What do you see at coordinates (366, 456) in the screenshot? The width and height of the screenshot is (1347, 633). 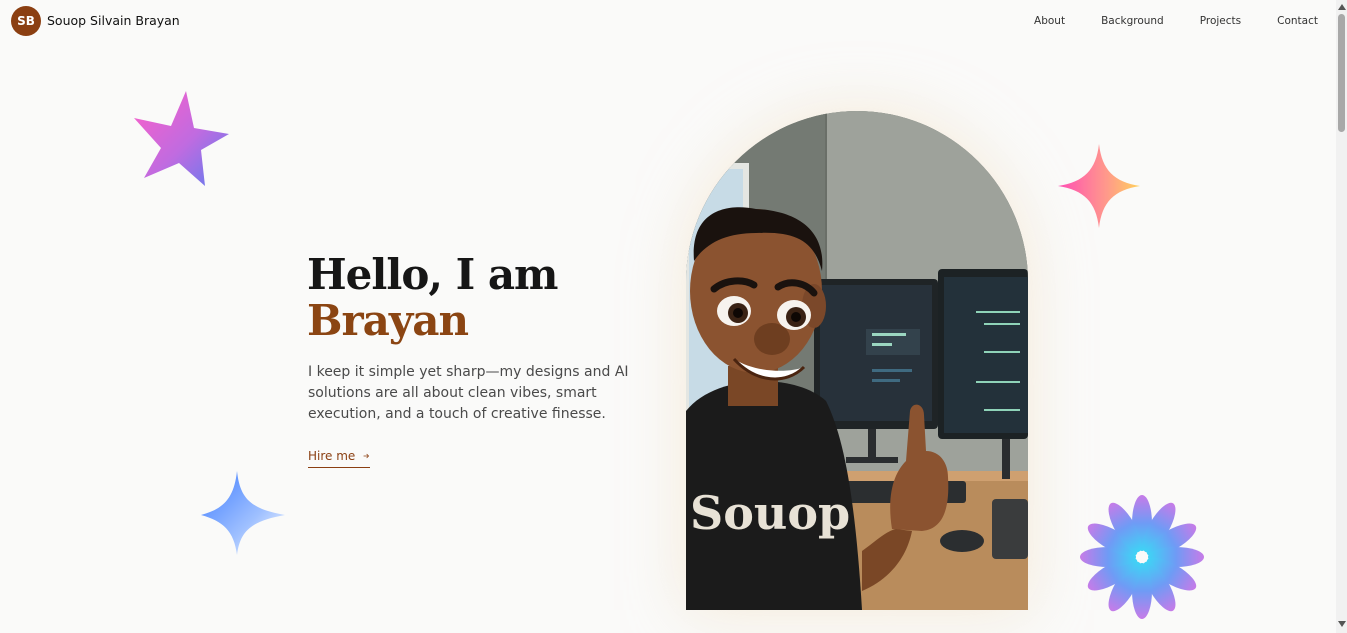 I see `arrow-right-icon` at bounding box center [366, 456].